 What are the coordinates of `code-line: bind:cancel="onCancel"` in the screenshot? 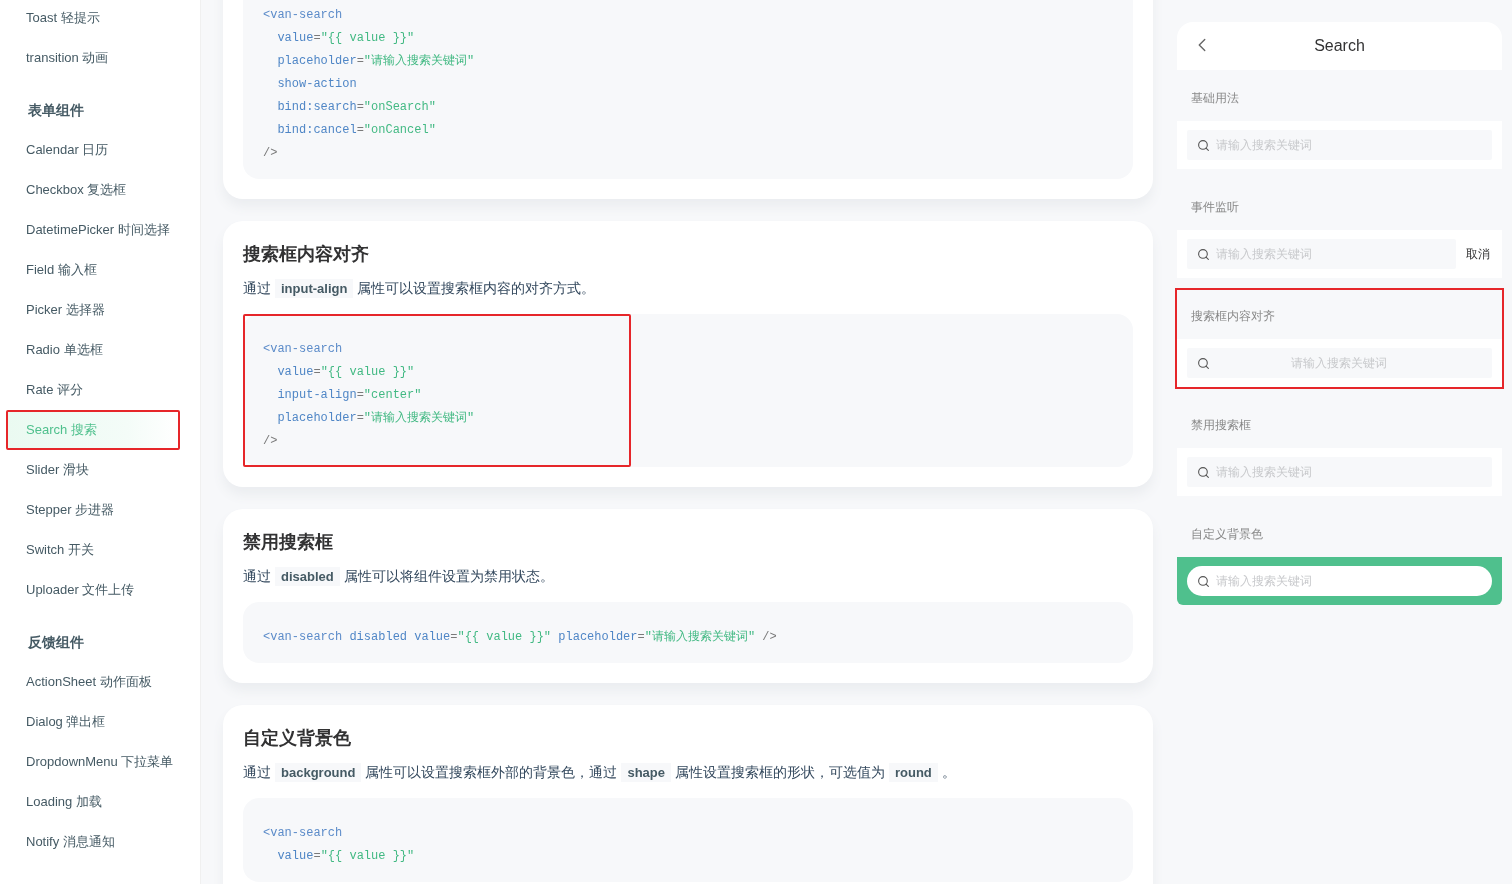 It's located at (356, 130).